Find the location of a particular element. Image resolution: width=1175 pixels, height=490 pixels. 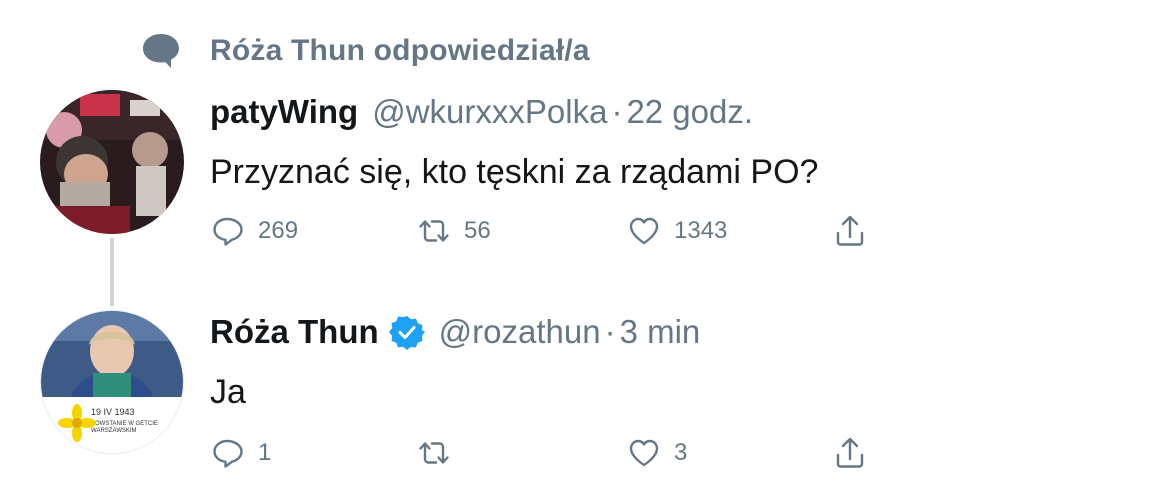

avatar-patywing is located at coordinates (112, 162).